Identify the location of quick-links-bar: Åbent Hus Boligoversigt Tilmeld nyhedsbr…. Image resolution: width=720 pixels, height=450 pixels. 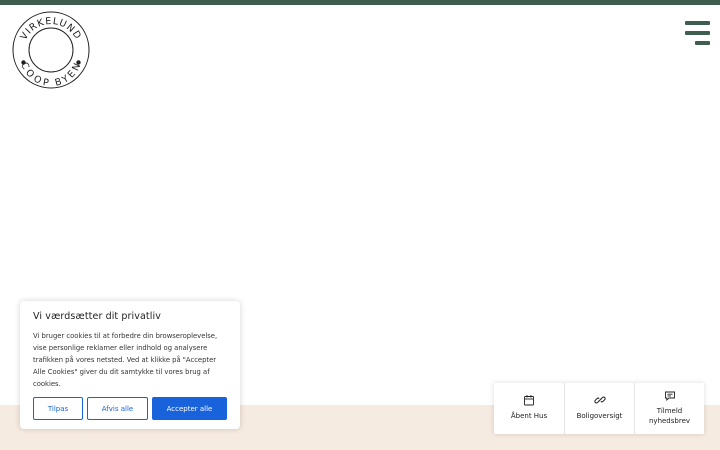
(599, 408).